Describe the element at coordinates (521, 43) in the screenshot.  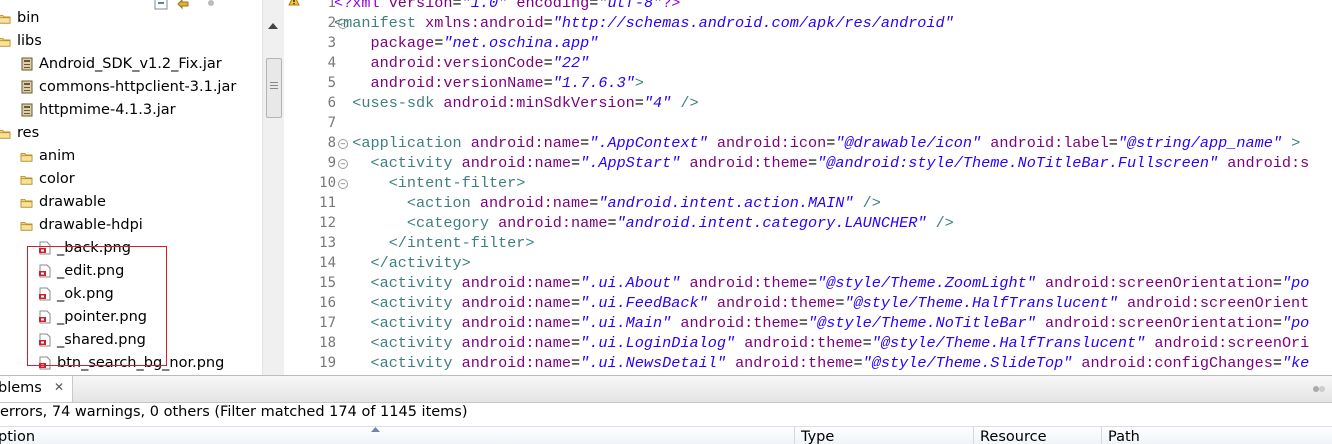
I see `code-token: "net.oschina.app"` at that location.